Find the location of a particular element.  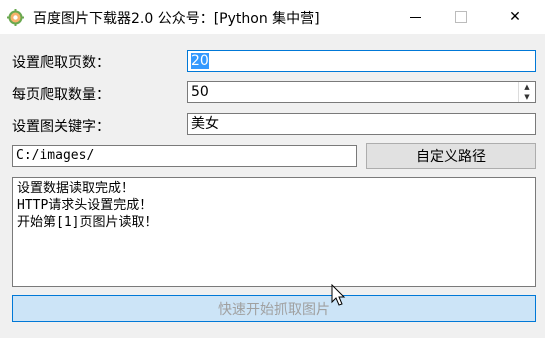

count-label: 每页爬取数量： is located at coordinates (61, 95).